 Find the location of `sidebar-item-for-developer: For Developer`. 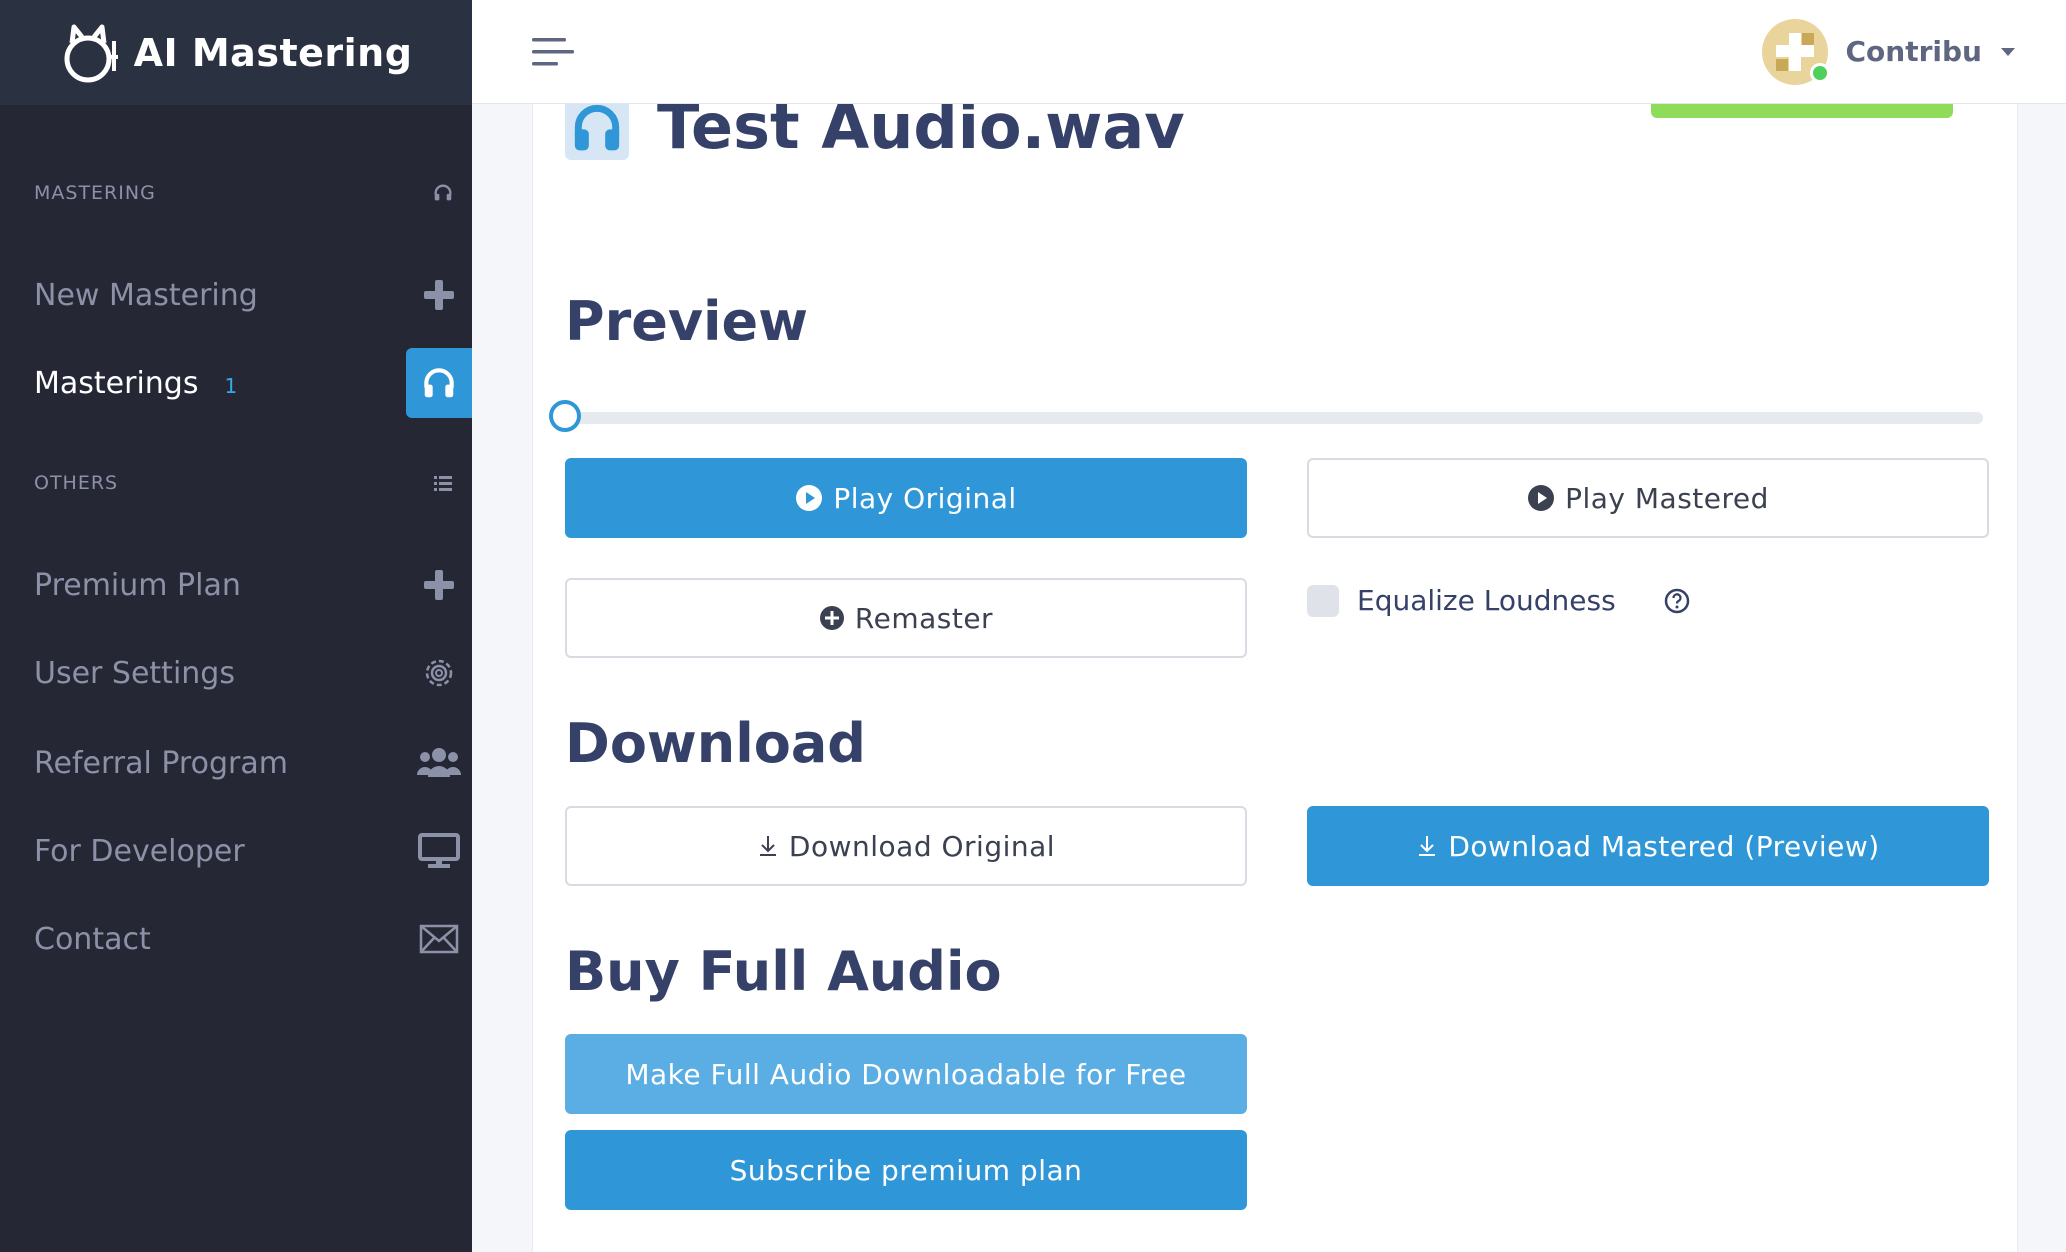

sidebar-item-for-developer: For Developer is located at coordinates (253, 851).